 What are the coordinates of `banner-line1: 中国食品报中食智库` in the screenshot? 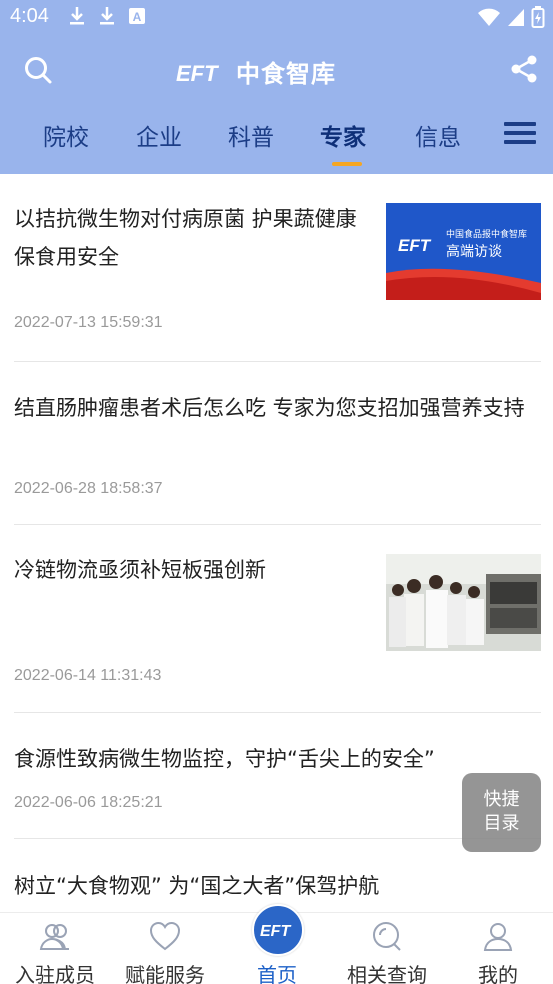 It's located at (487, 235).